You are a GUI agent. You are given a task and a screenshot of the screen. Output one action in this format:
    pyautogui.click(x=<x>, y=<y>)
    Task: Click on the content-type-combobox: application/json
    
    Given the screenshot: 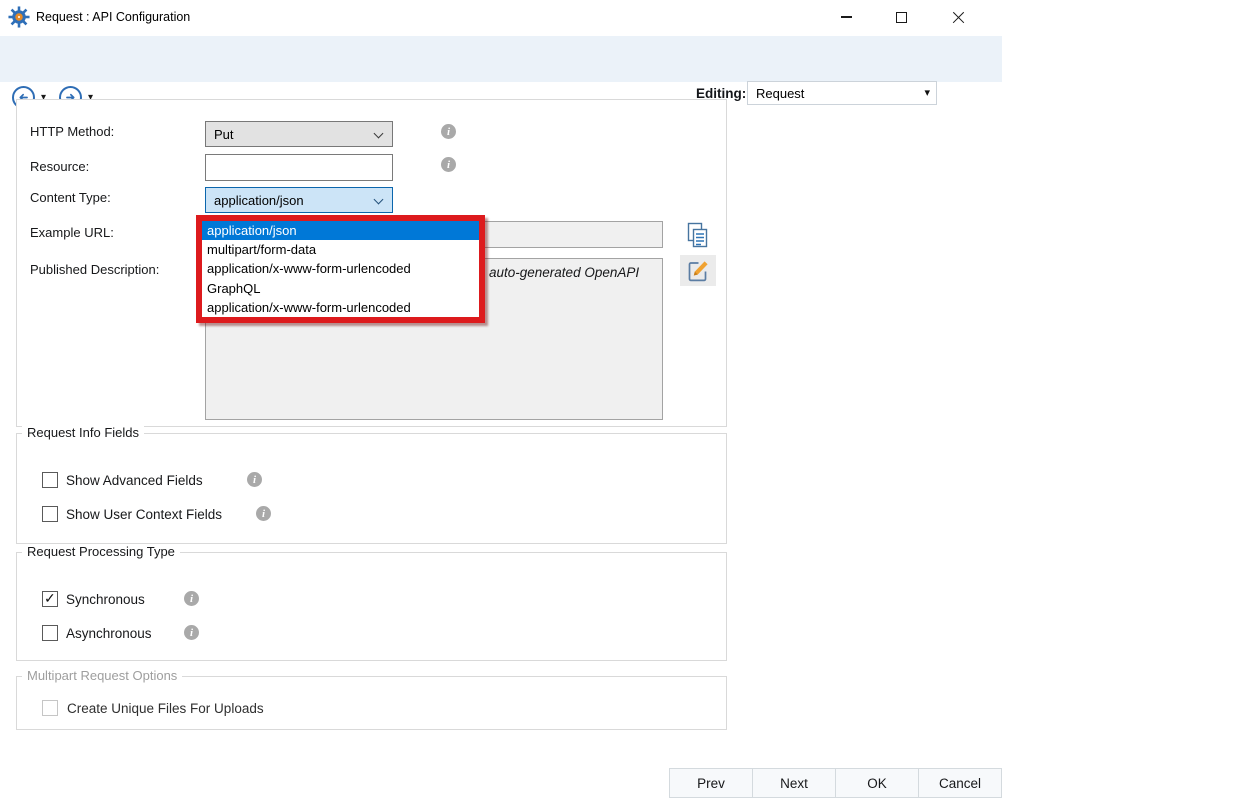 What is the action you would take?
    pyautogui.click(x=299, y=200)
    